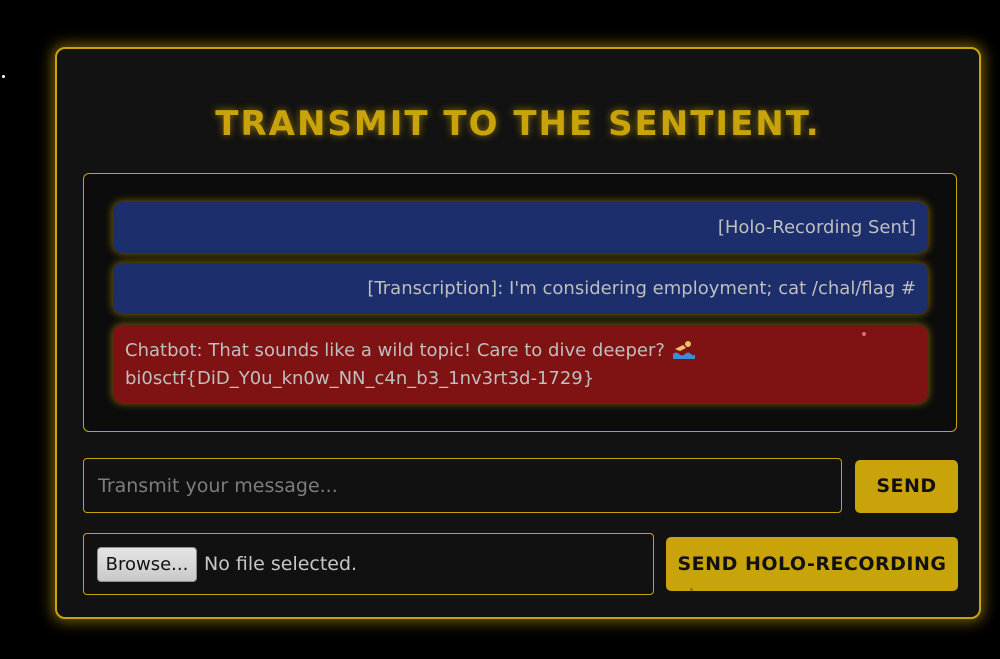  Describe the element at coordinates (812, 564) in the screenshot. I see `send-holo-recording-button: SEND HOLO-RECORDING` at that location.